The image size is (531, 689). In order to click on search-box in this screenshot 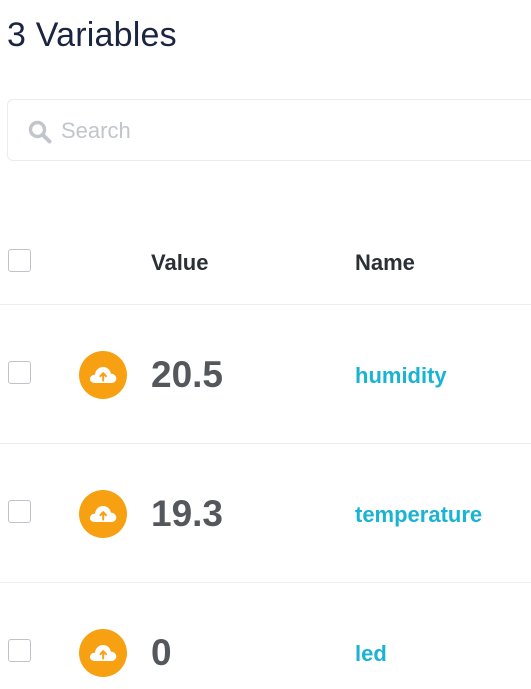, I will do `click(269, 130)`.